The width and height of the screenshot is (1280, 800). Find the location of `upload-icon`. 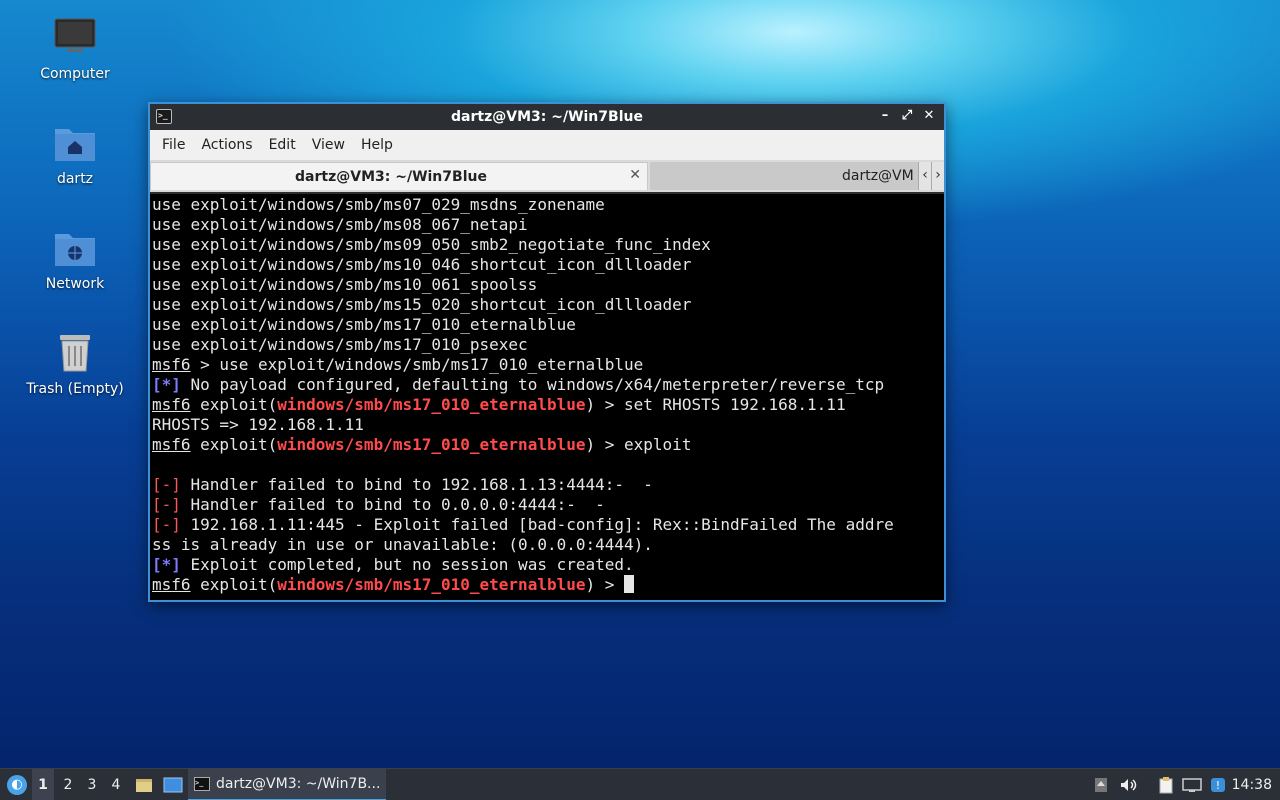

upload-icon is located at coordinates (1101, 784).